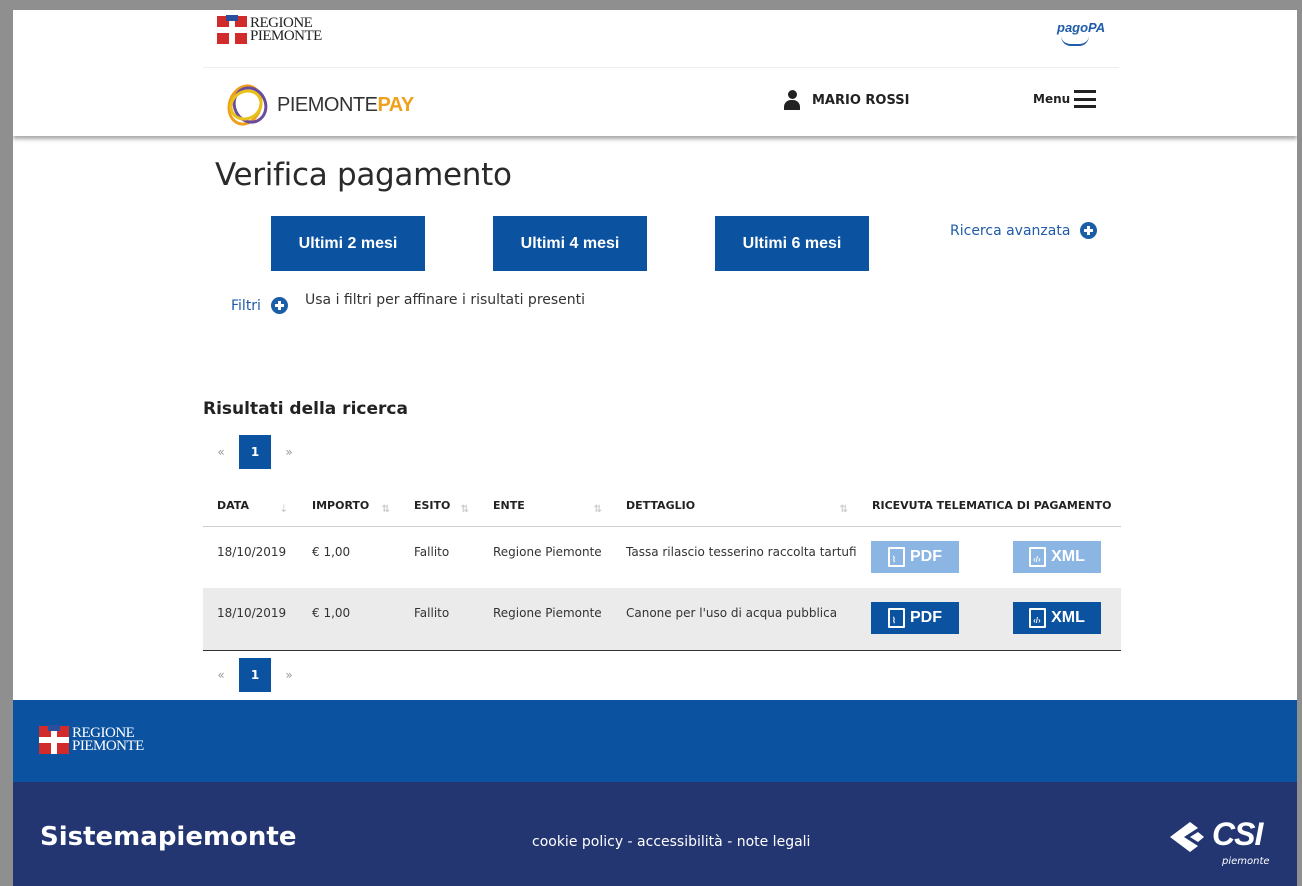  Describe the element at coordinates (735, 619) in the screenshot. I see `cell-dettaglio: Canone per l'uso di acqua pubblica` at that location.